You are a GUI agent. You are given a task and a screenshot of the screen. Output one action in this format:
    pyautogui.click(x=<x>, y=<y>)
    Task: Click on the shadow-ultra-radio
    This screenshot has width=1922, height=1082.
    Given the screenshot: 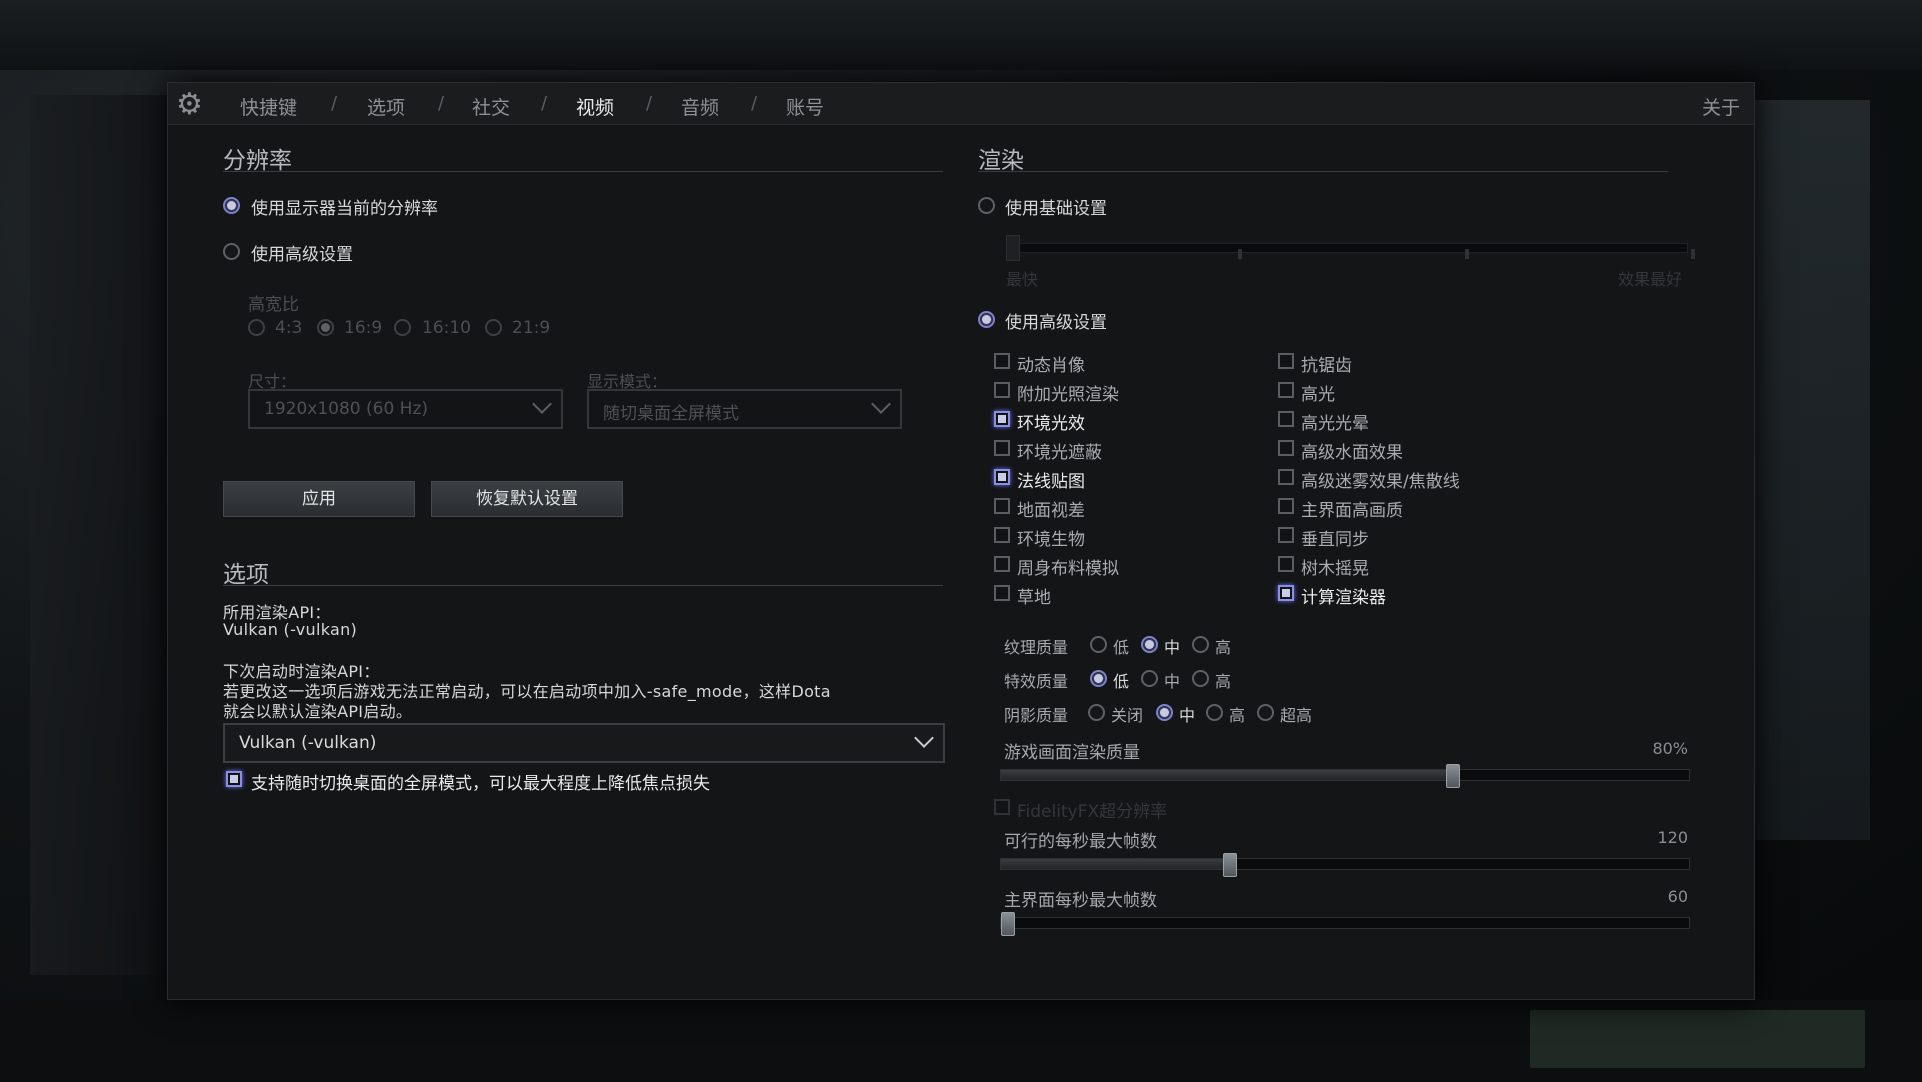 What is the action you would take?
    pyautogui.click(x=1265, y=712)
    